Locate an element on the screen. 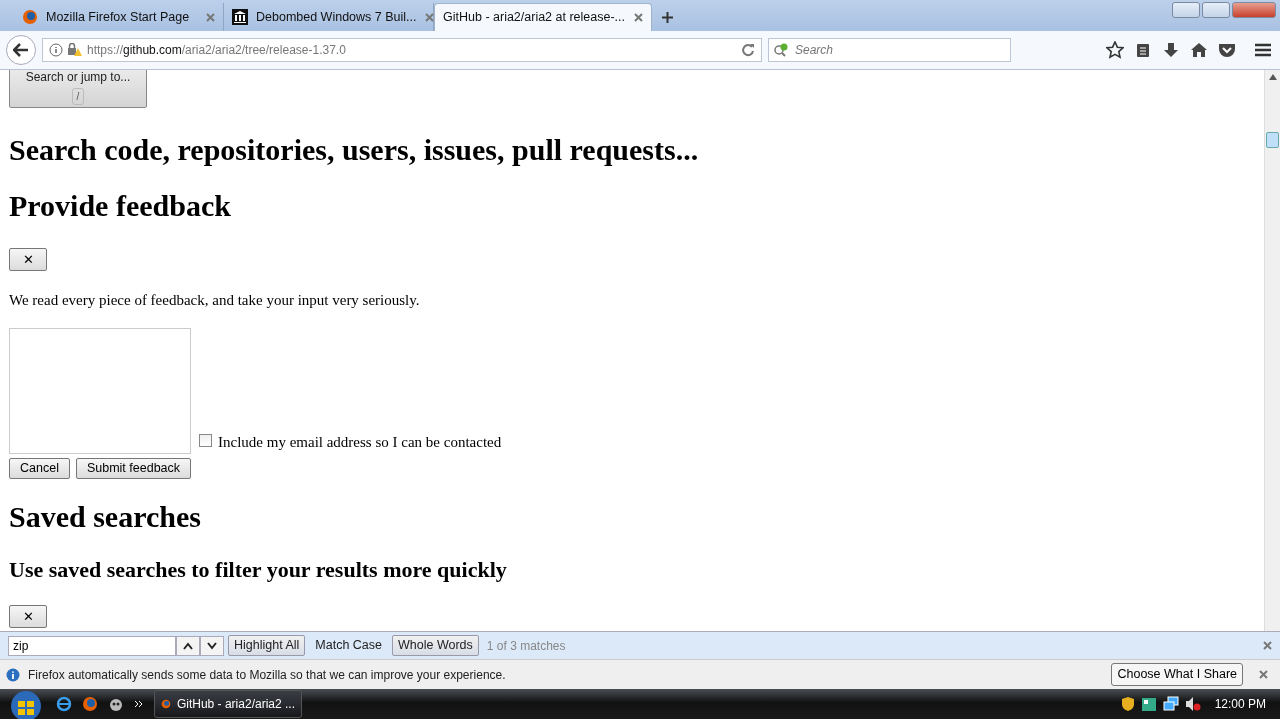 The image size is (1280, 720). previous-button is located at coordinates (188, 645).